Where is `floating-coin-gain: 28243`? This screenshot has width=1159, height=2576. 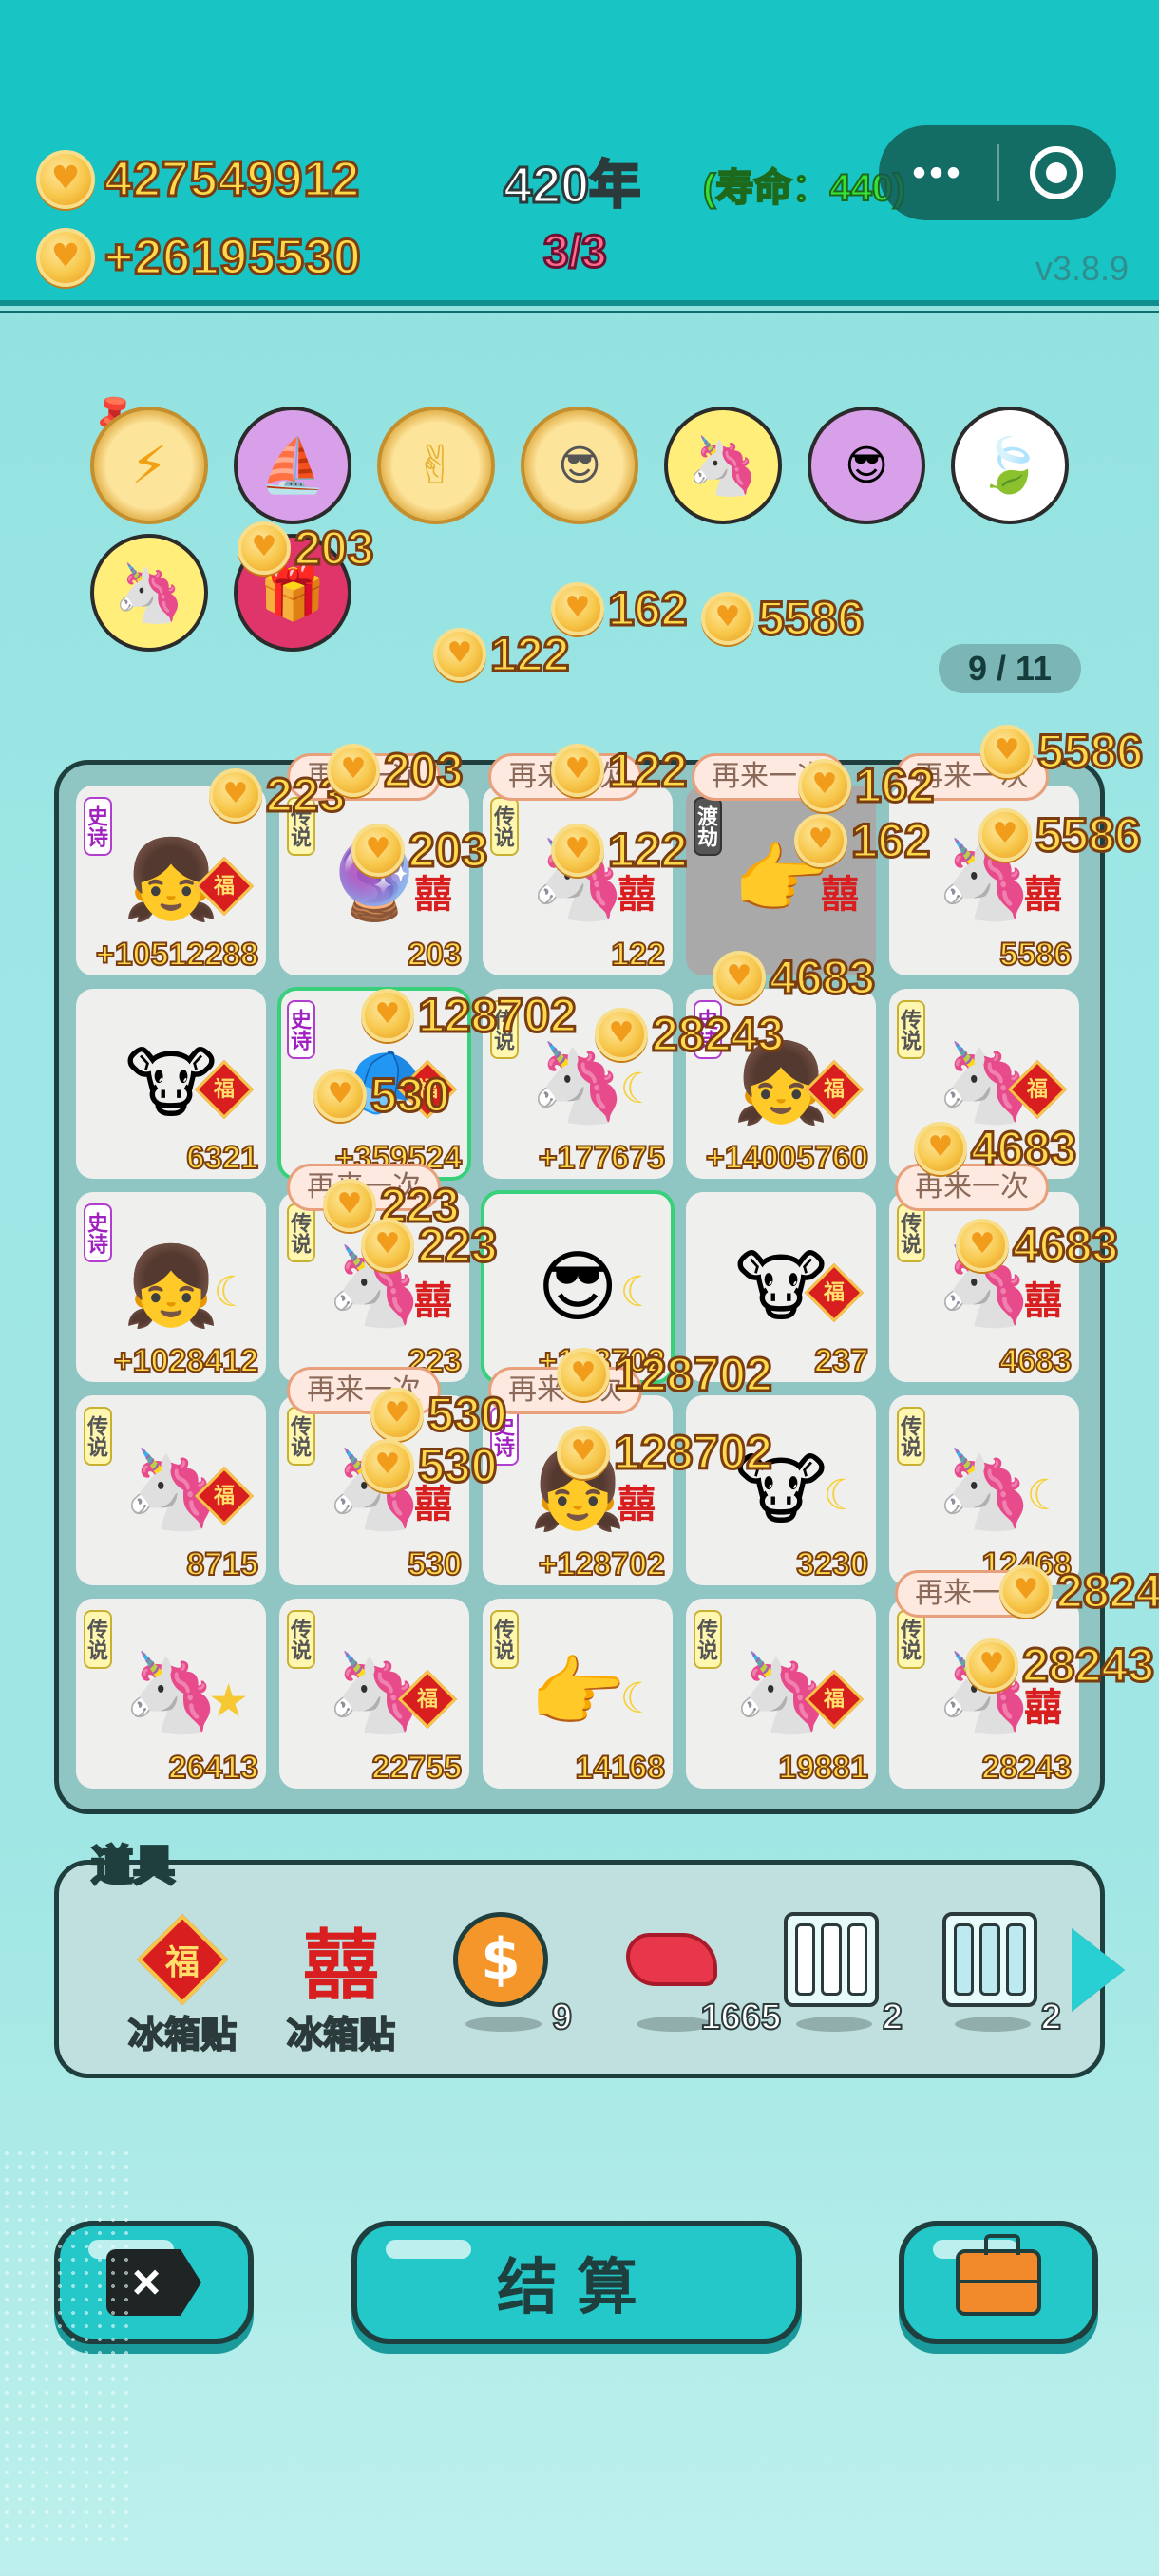
floating-coin-gain: 28243 is located at coordinates (690, 1035).